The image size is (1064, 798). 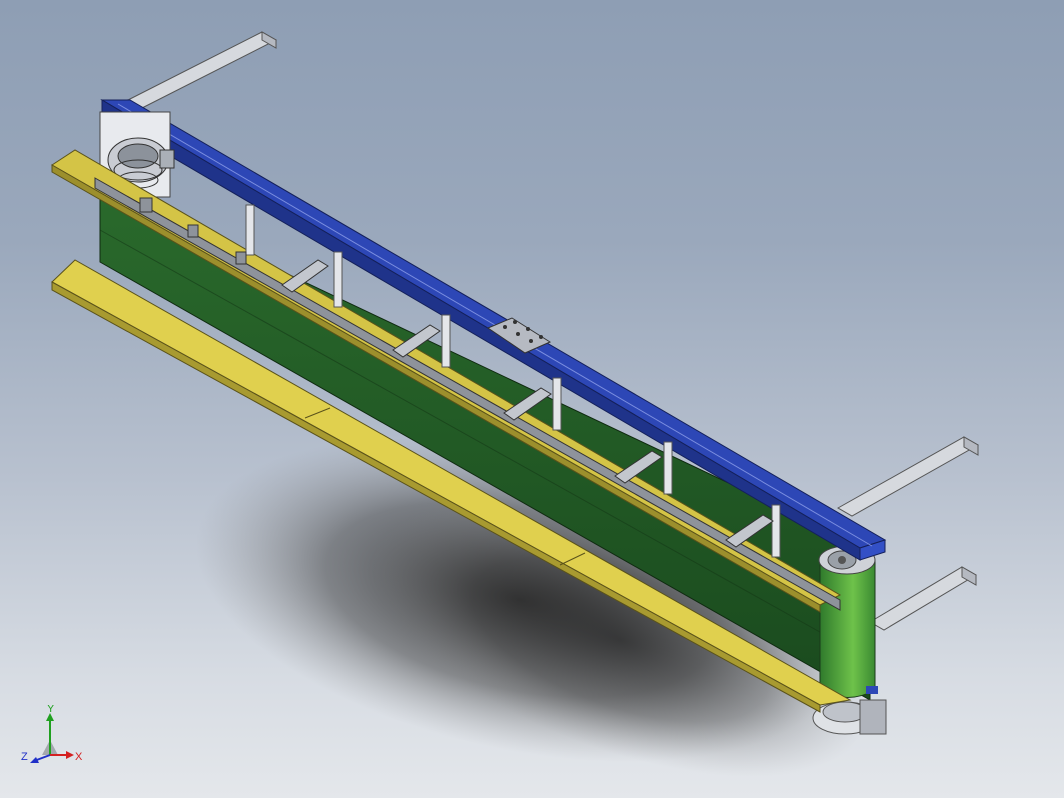 I want to click on axis-triad: Y X Z, so click(x=52, y=734).